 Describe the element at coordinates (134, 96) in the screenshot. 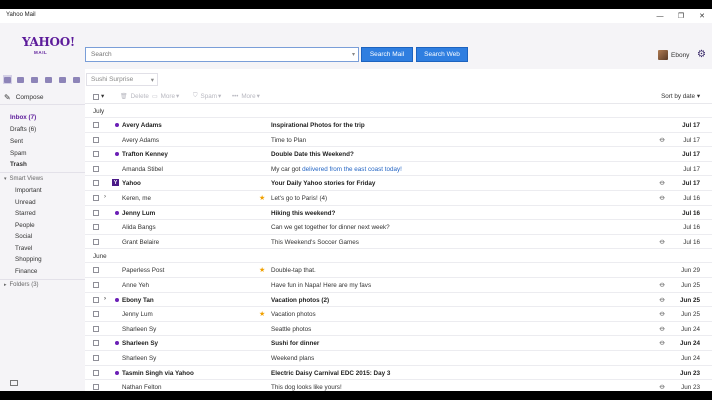

I see `delete-button: 🗑 Delete` at that location.